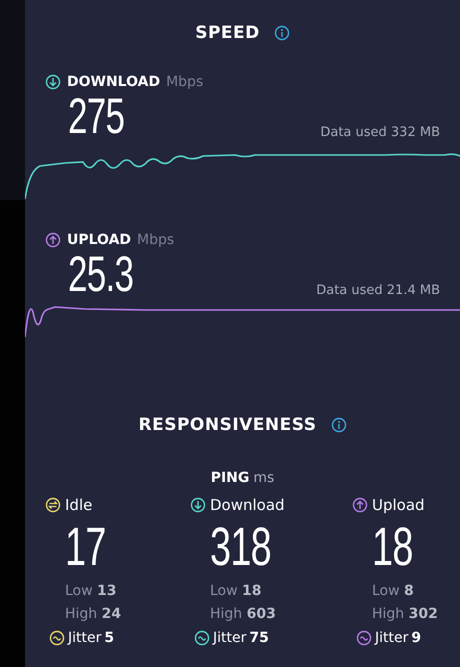  What do you see at coordinates (78, 505) in the screenshot?
I see `column-label: Idle` at bounding box center [78, 505].